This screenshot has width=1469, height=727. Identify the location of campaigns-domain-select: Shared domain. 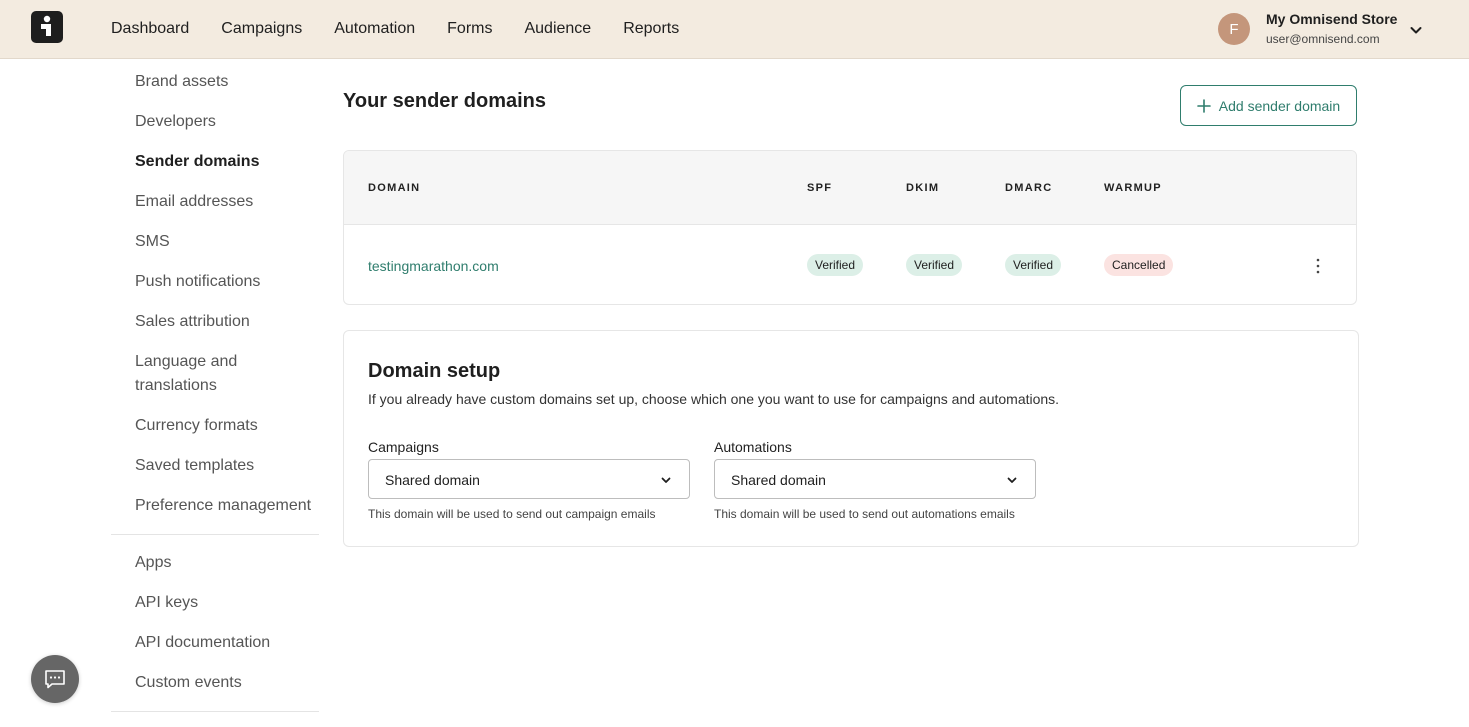
(529, 479).